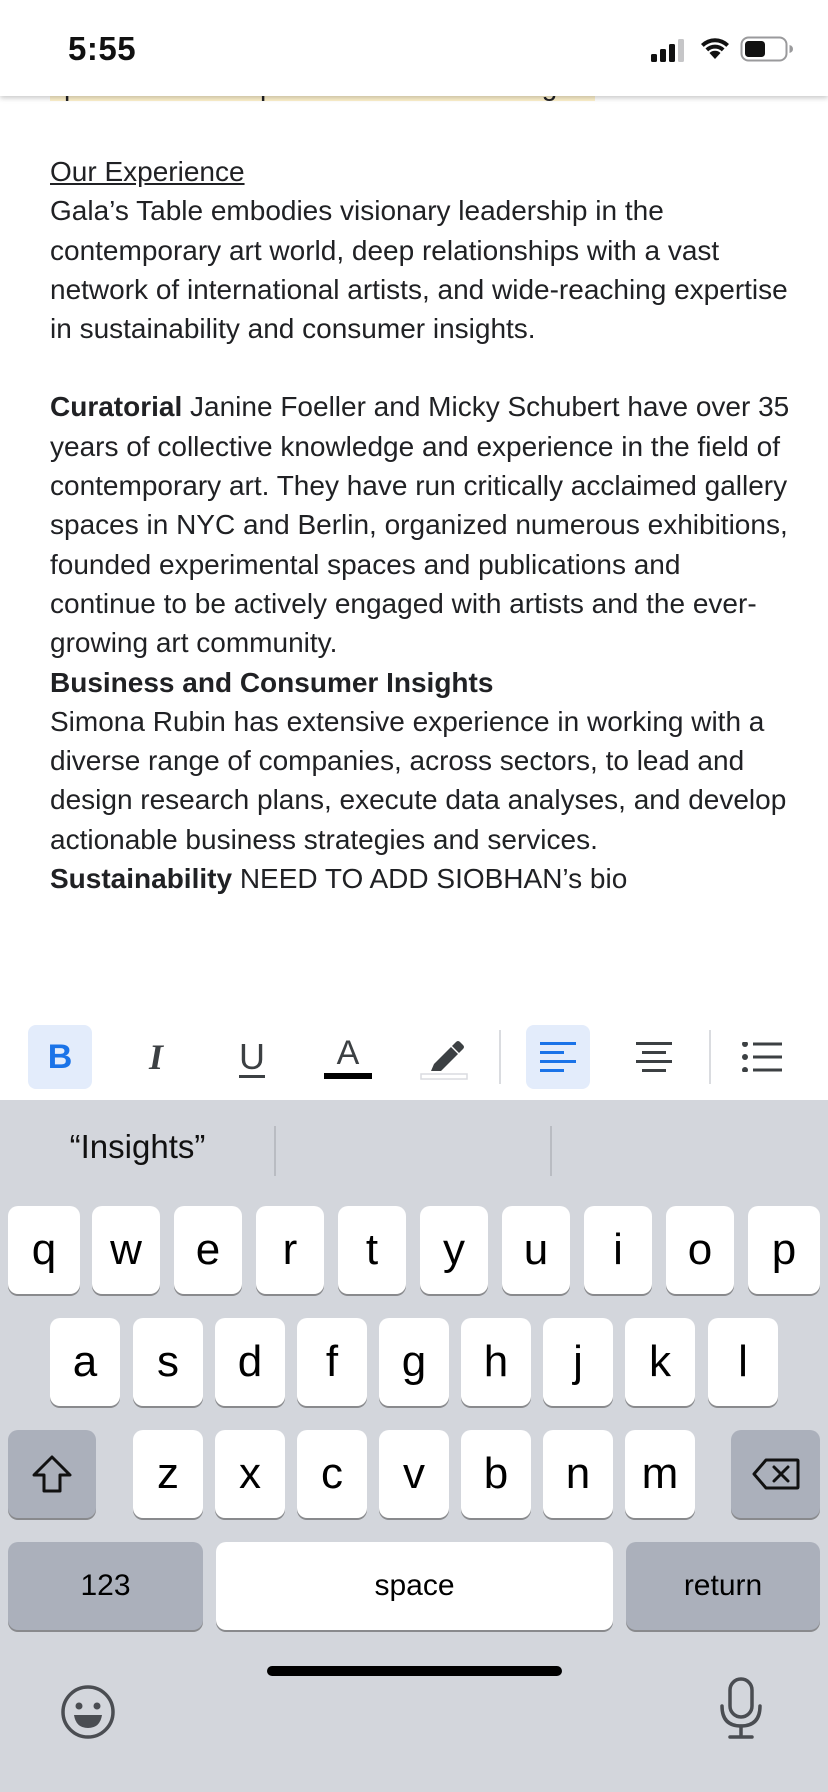  What do you see at coordinates (105, 1586) in the screenshot?
I see `numbers-key: 123` at bounding box center [105, 1586].